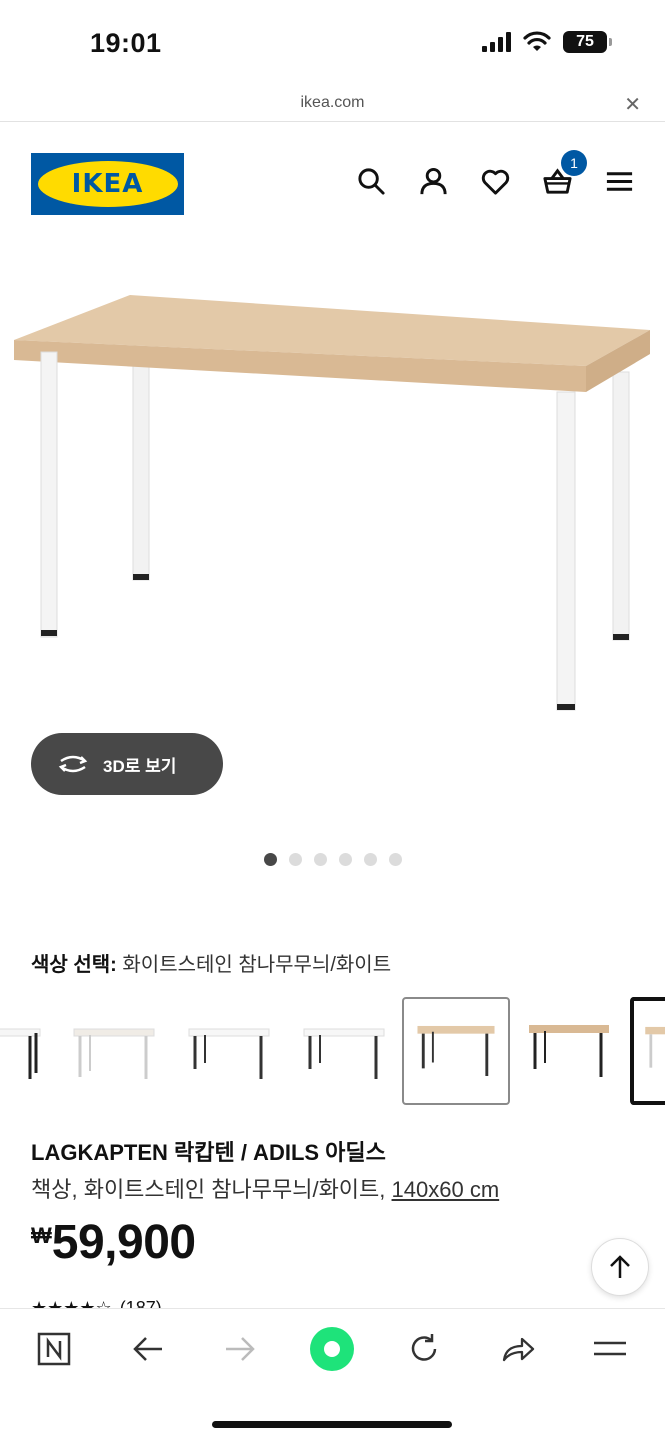  Describe the element at coordinates (433, 181) in the screenshot. I see `user-icon` at that location.